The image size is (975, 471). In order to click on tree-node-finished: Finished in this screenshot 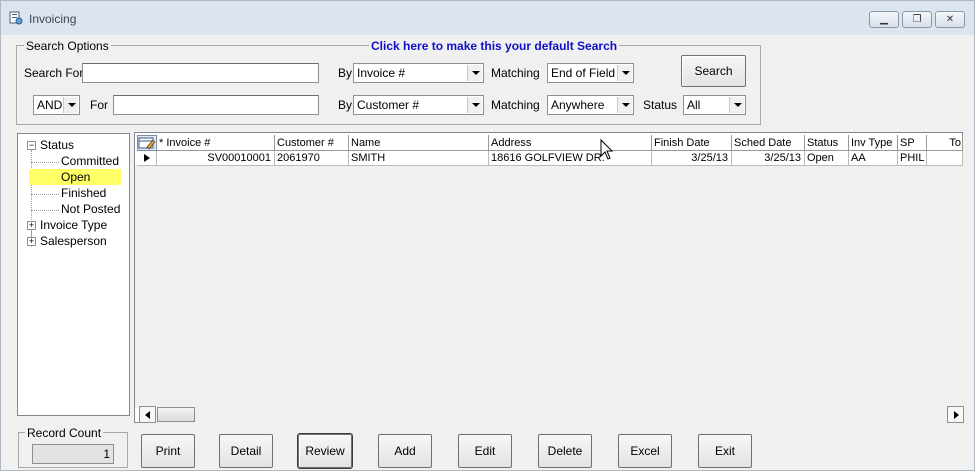, I will do `click(83, 193)`.